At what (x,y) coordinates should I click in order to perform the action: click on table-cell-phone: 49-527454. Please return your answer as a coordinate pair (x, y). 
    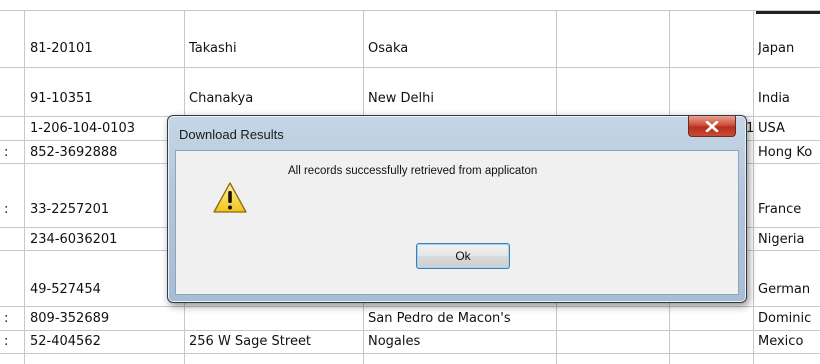
    Looking at the image, I should click on (65, 290).